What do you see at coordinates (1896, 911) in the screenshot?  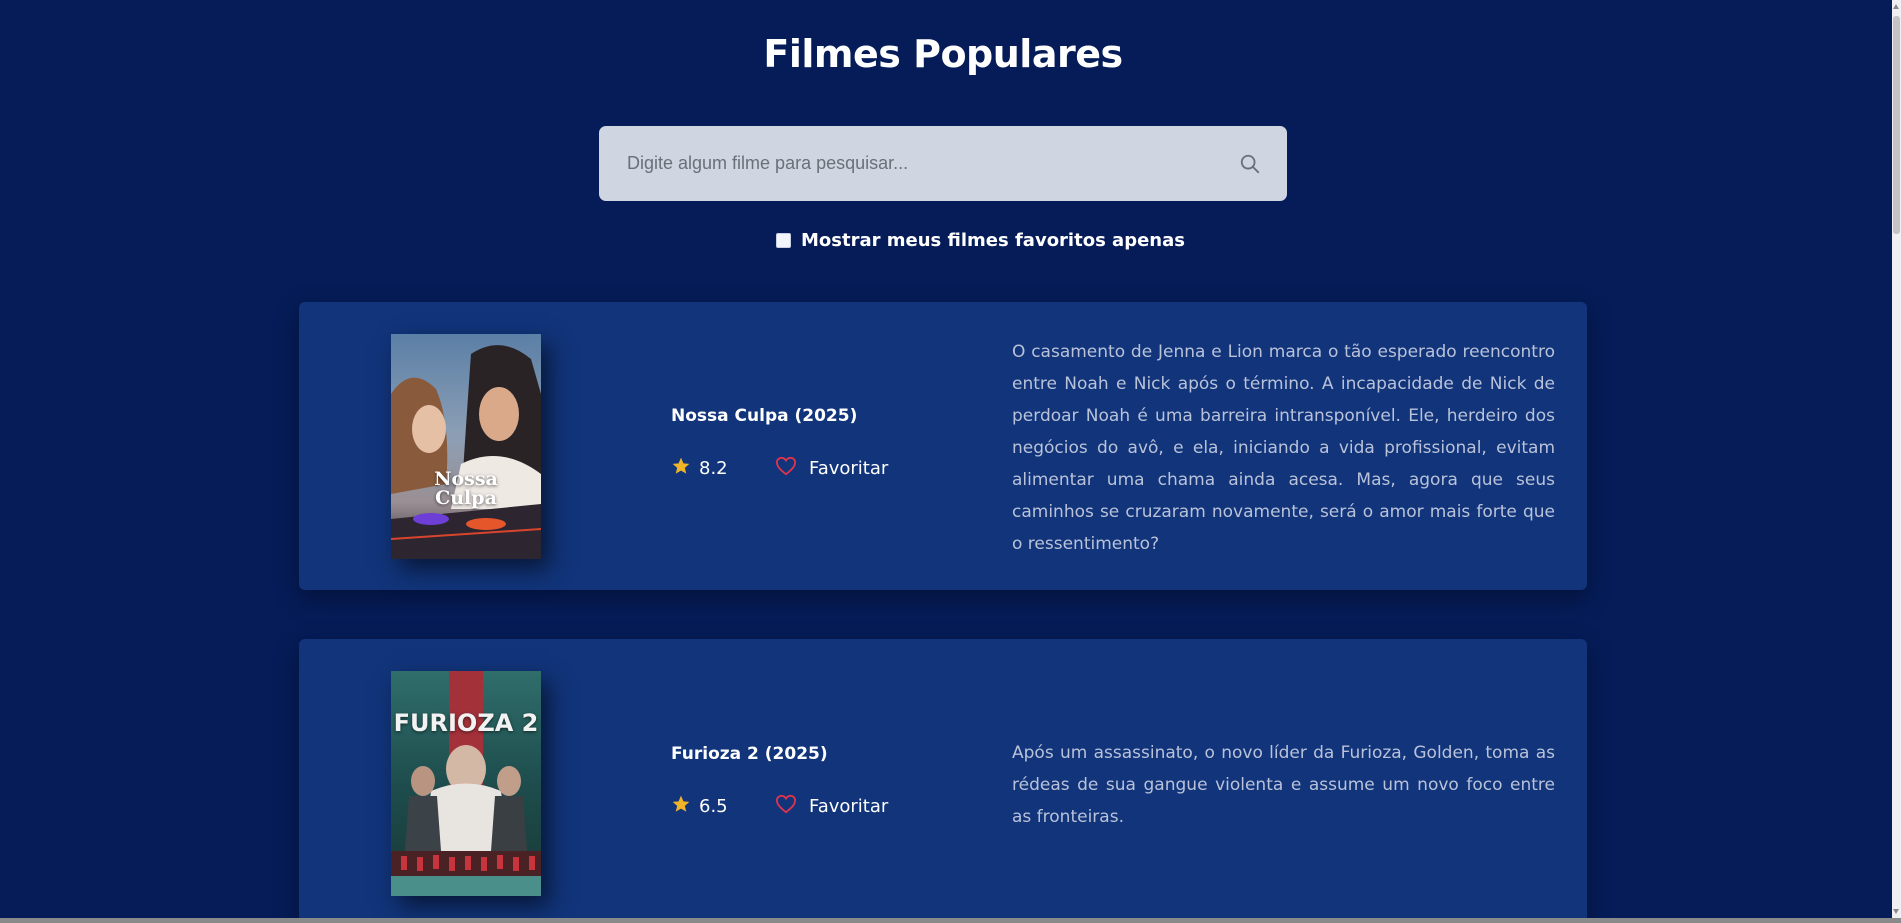 I see `scroll-down-arrow-icon` at bounding box center [1896, 911].